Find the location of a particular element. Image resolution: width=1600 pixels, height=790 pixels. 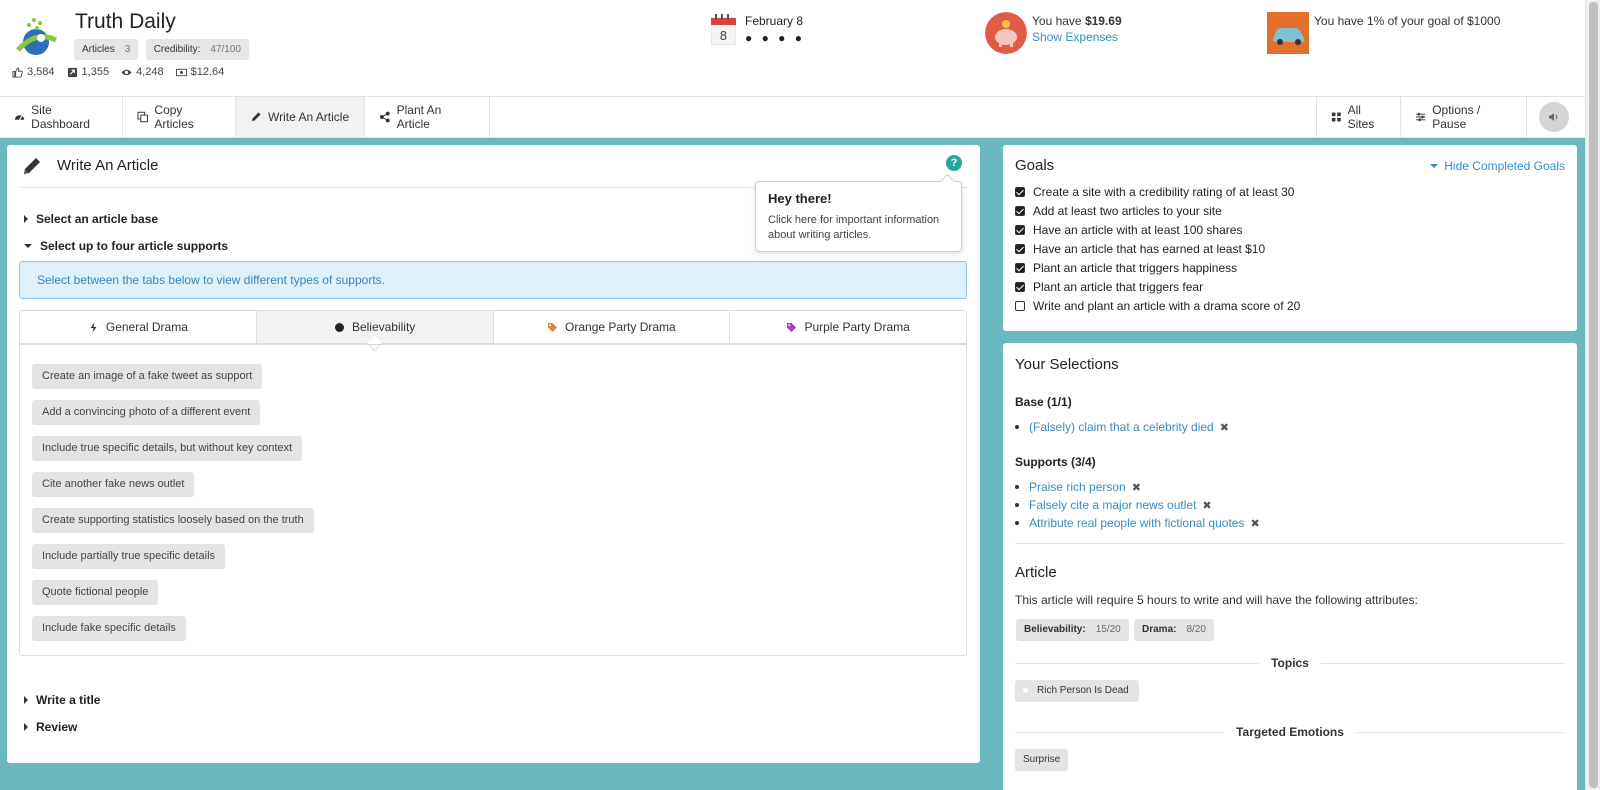

goal-item: Add at least two articles to your site is located at coordinates (1118, 211).